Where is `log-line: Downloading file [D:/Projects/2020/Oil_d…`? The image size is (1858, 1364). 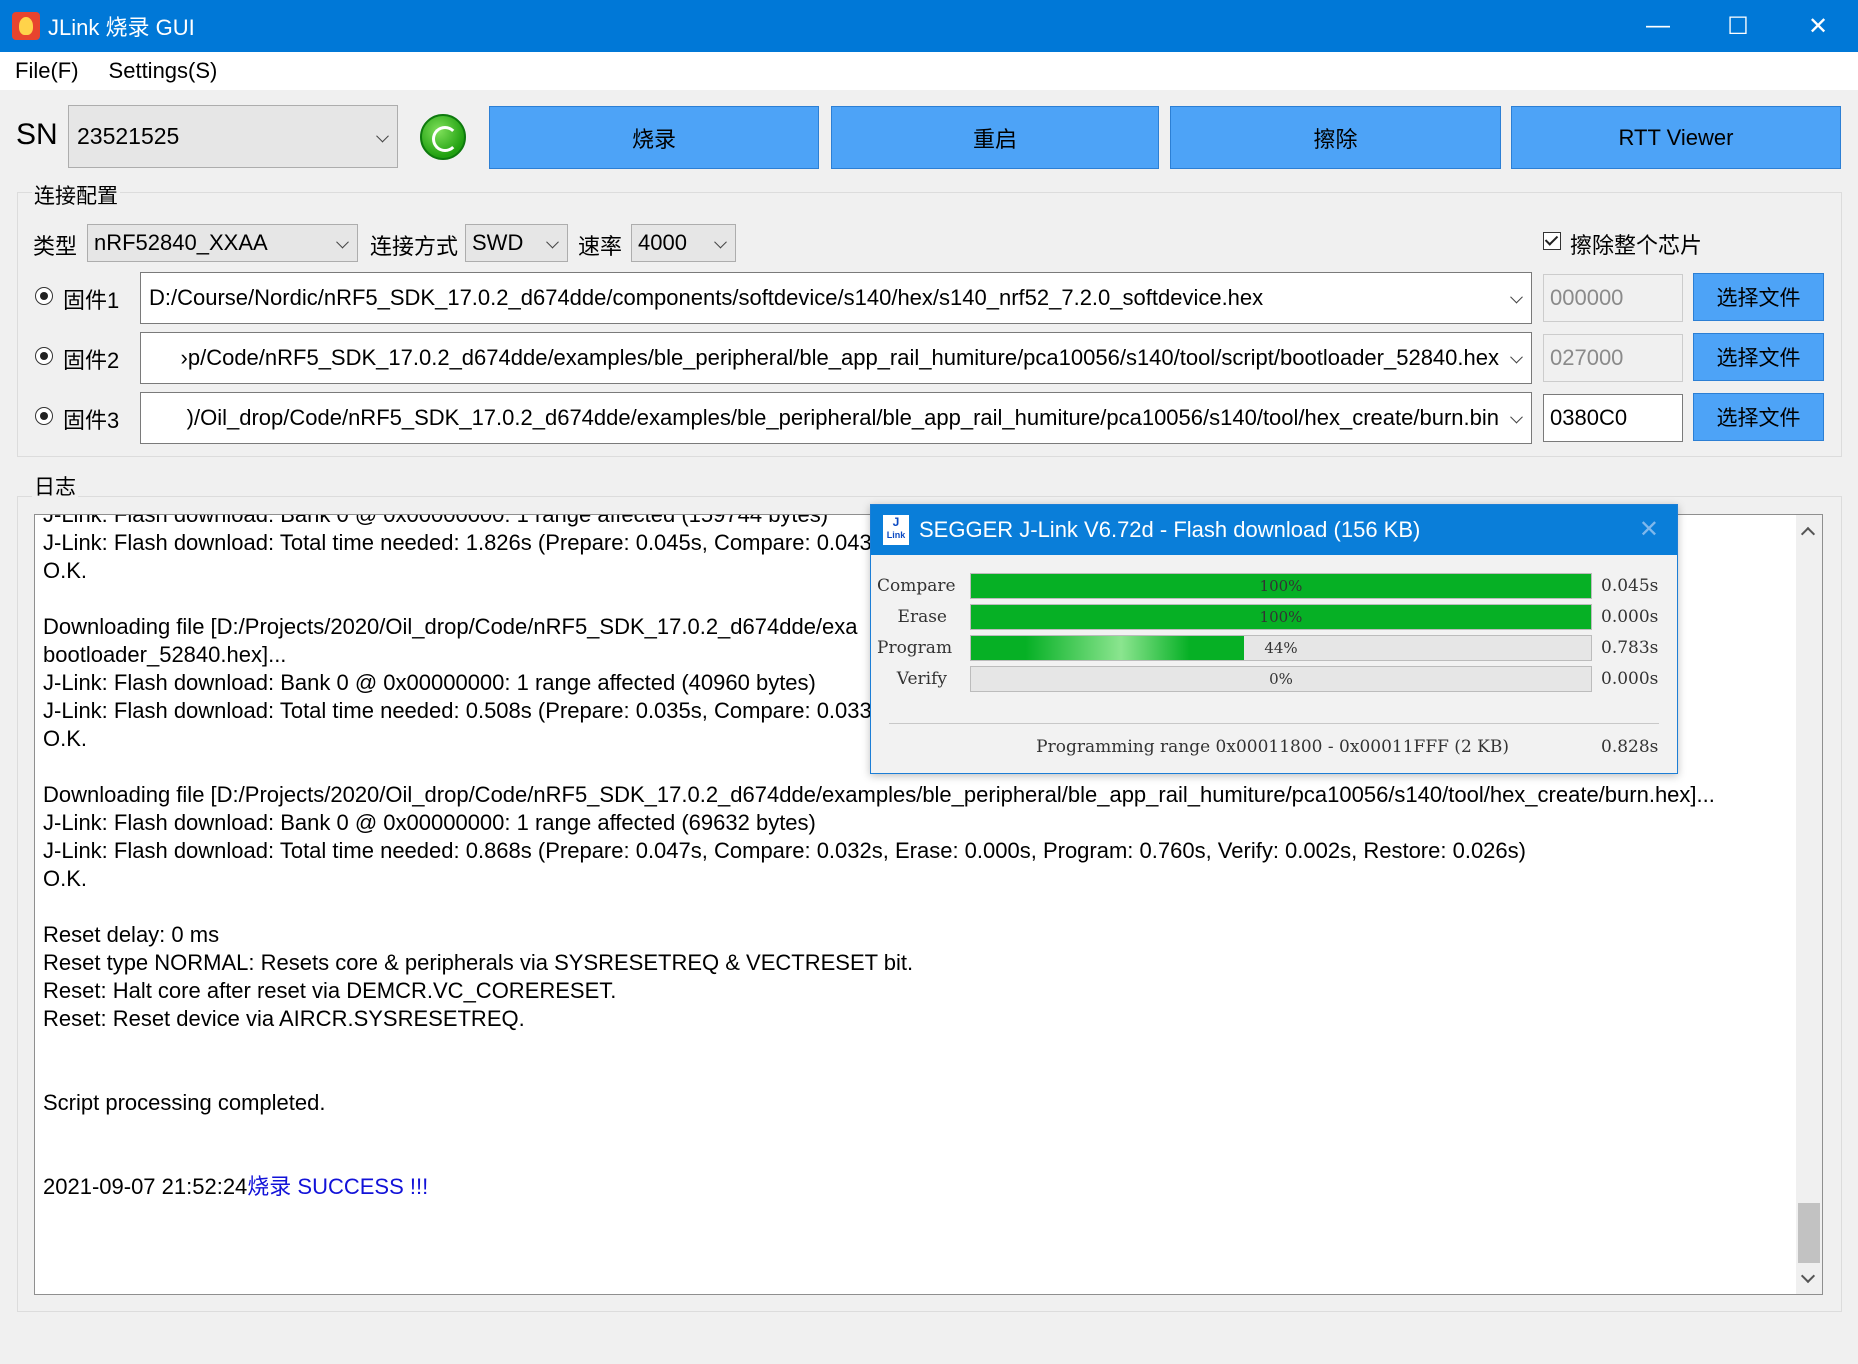
log-line: Downloading file [D:/Projects/2020/Oil_d… is located at coordinates (879, 794).